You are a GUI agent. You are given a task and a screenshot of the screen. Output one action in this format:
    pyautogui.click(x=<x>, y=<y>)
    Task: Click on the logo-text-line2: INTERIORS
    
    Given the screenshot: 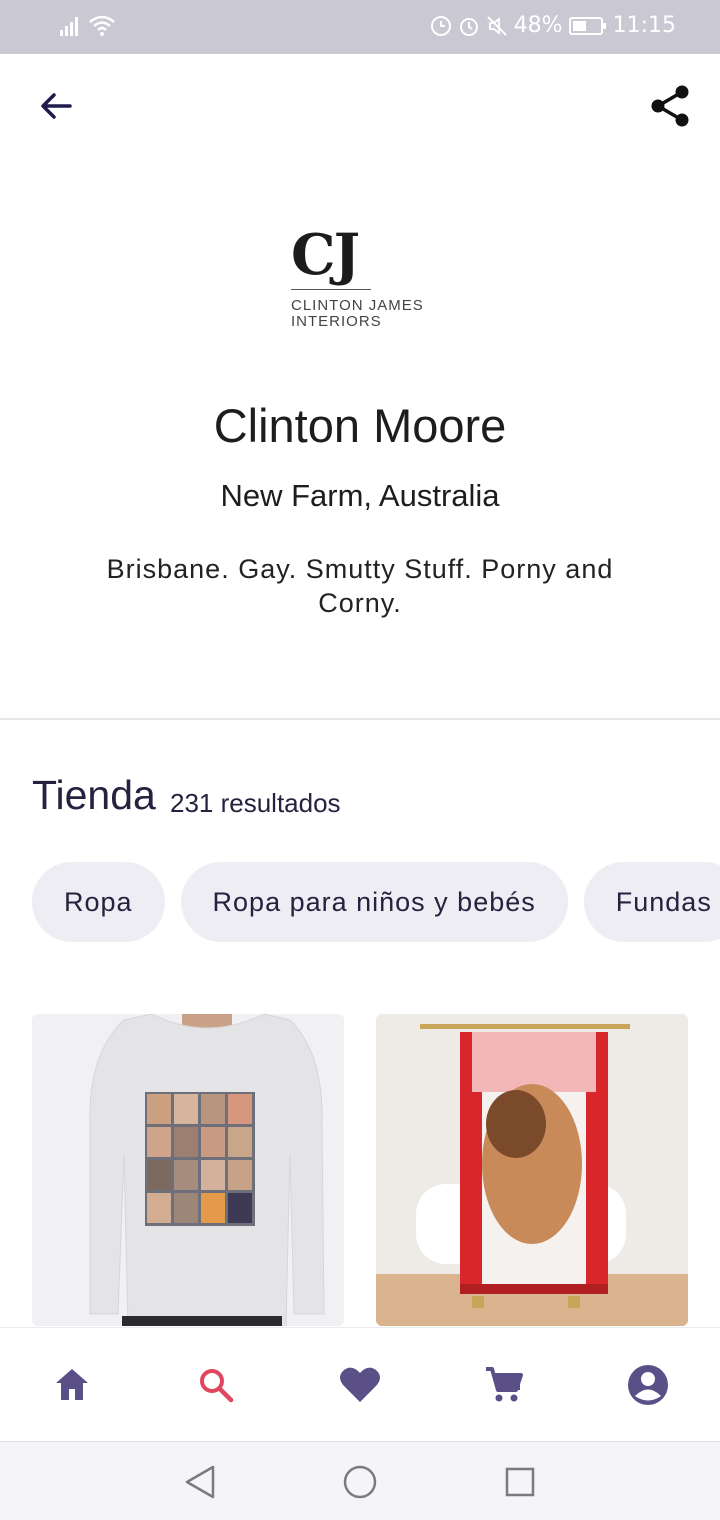 What is the action you would take?
    pyautogui.click(x=336, y=321)
    